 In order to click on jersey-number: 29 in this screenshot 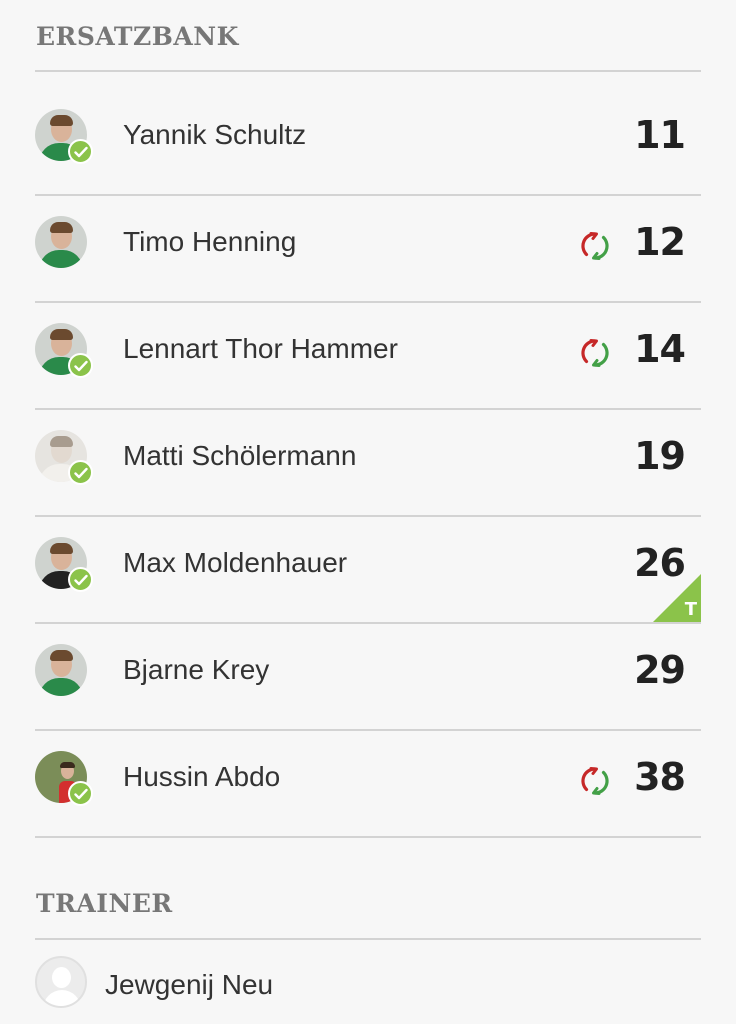, I will do `click(660, 670)`.